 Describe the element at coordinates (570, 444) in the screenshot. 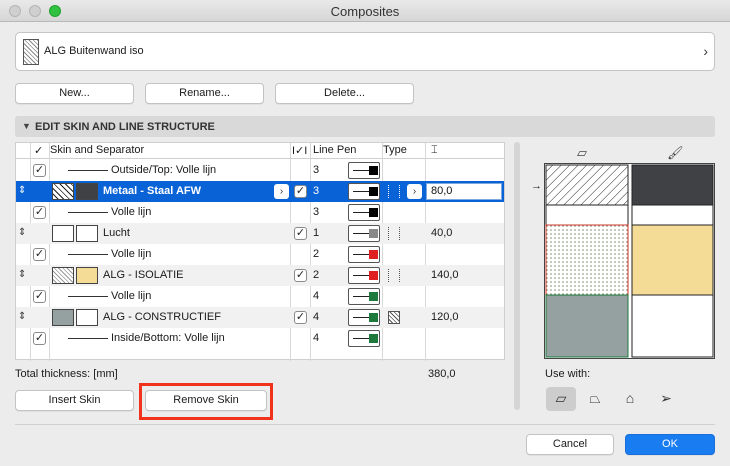

I see `cancel-button: Cancel` at that location.